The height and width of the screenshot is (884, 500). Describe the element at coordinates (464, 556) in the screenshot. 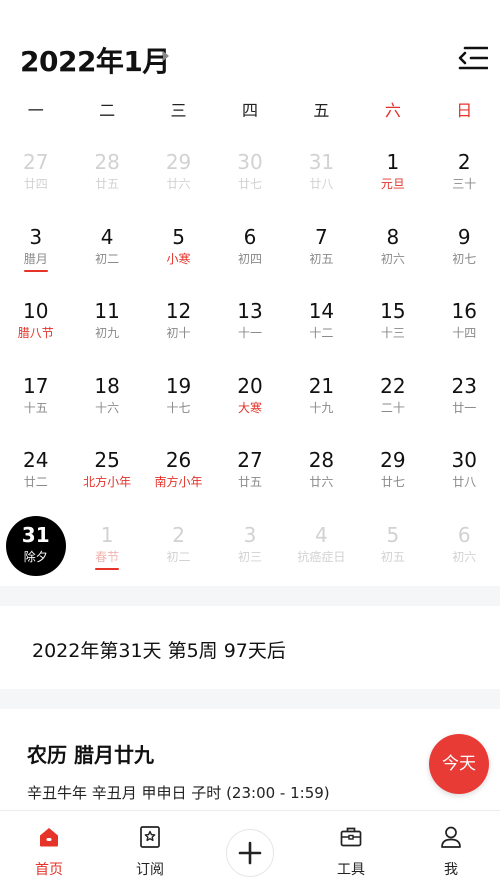

I see `lunar-label: 初六` at that location.